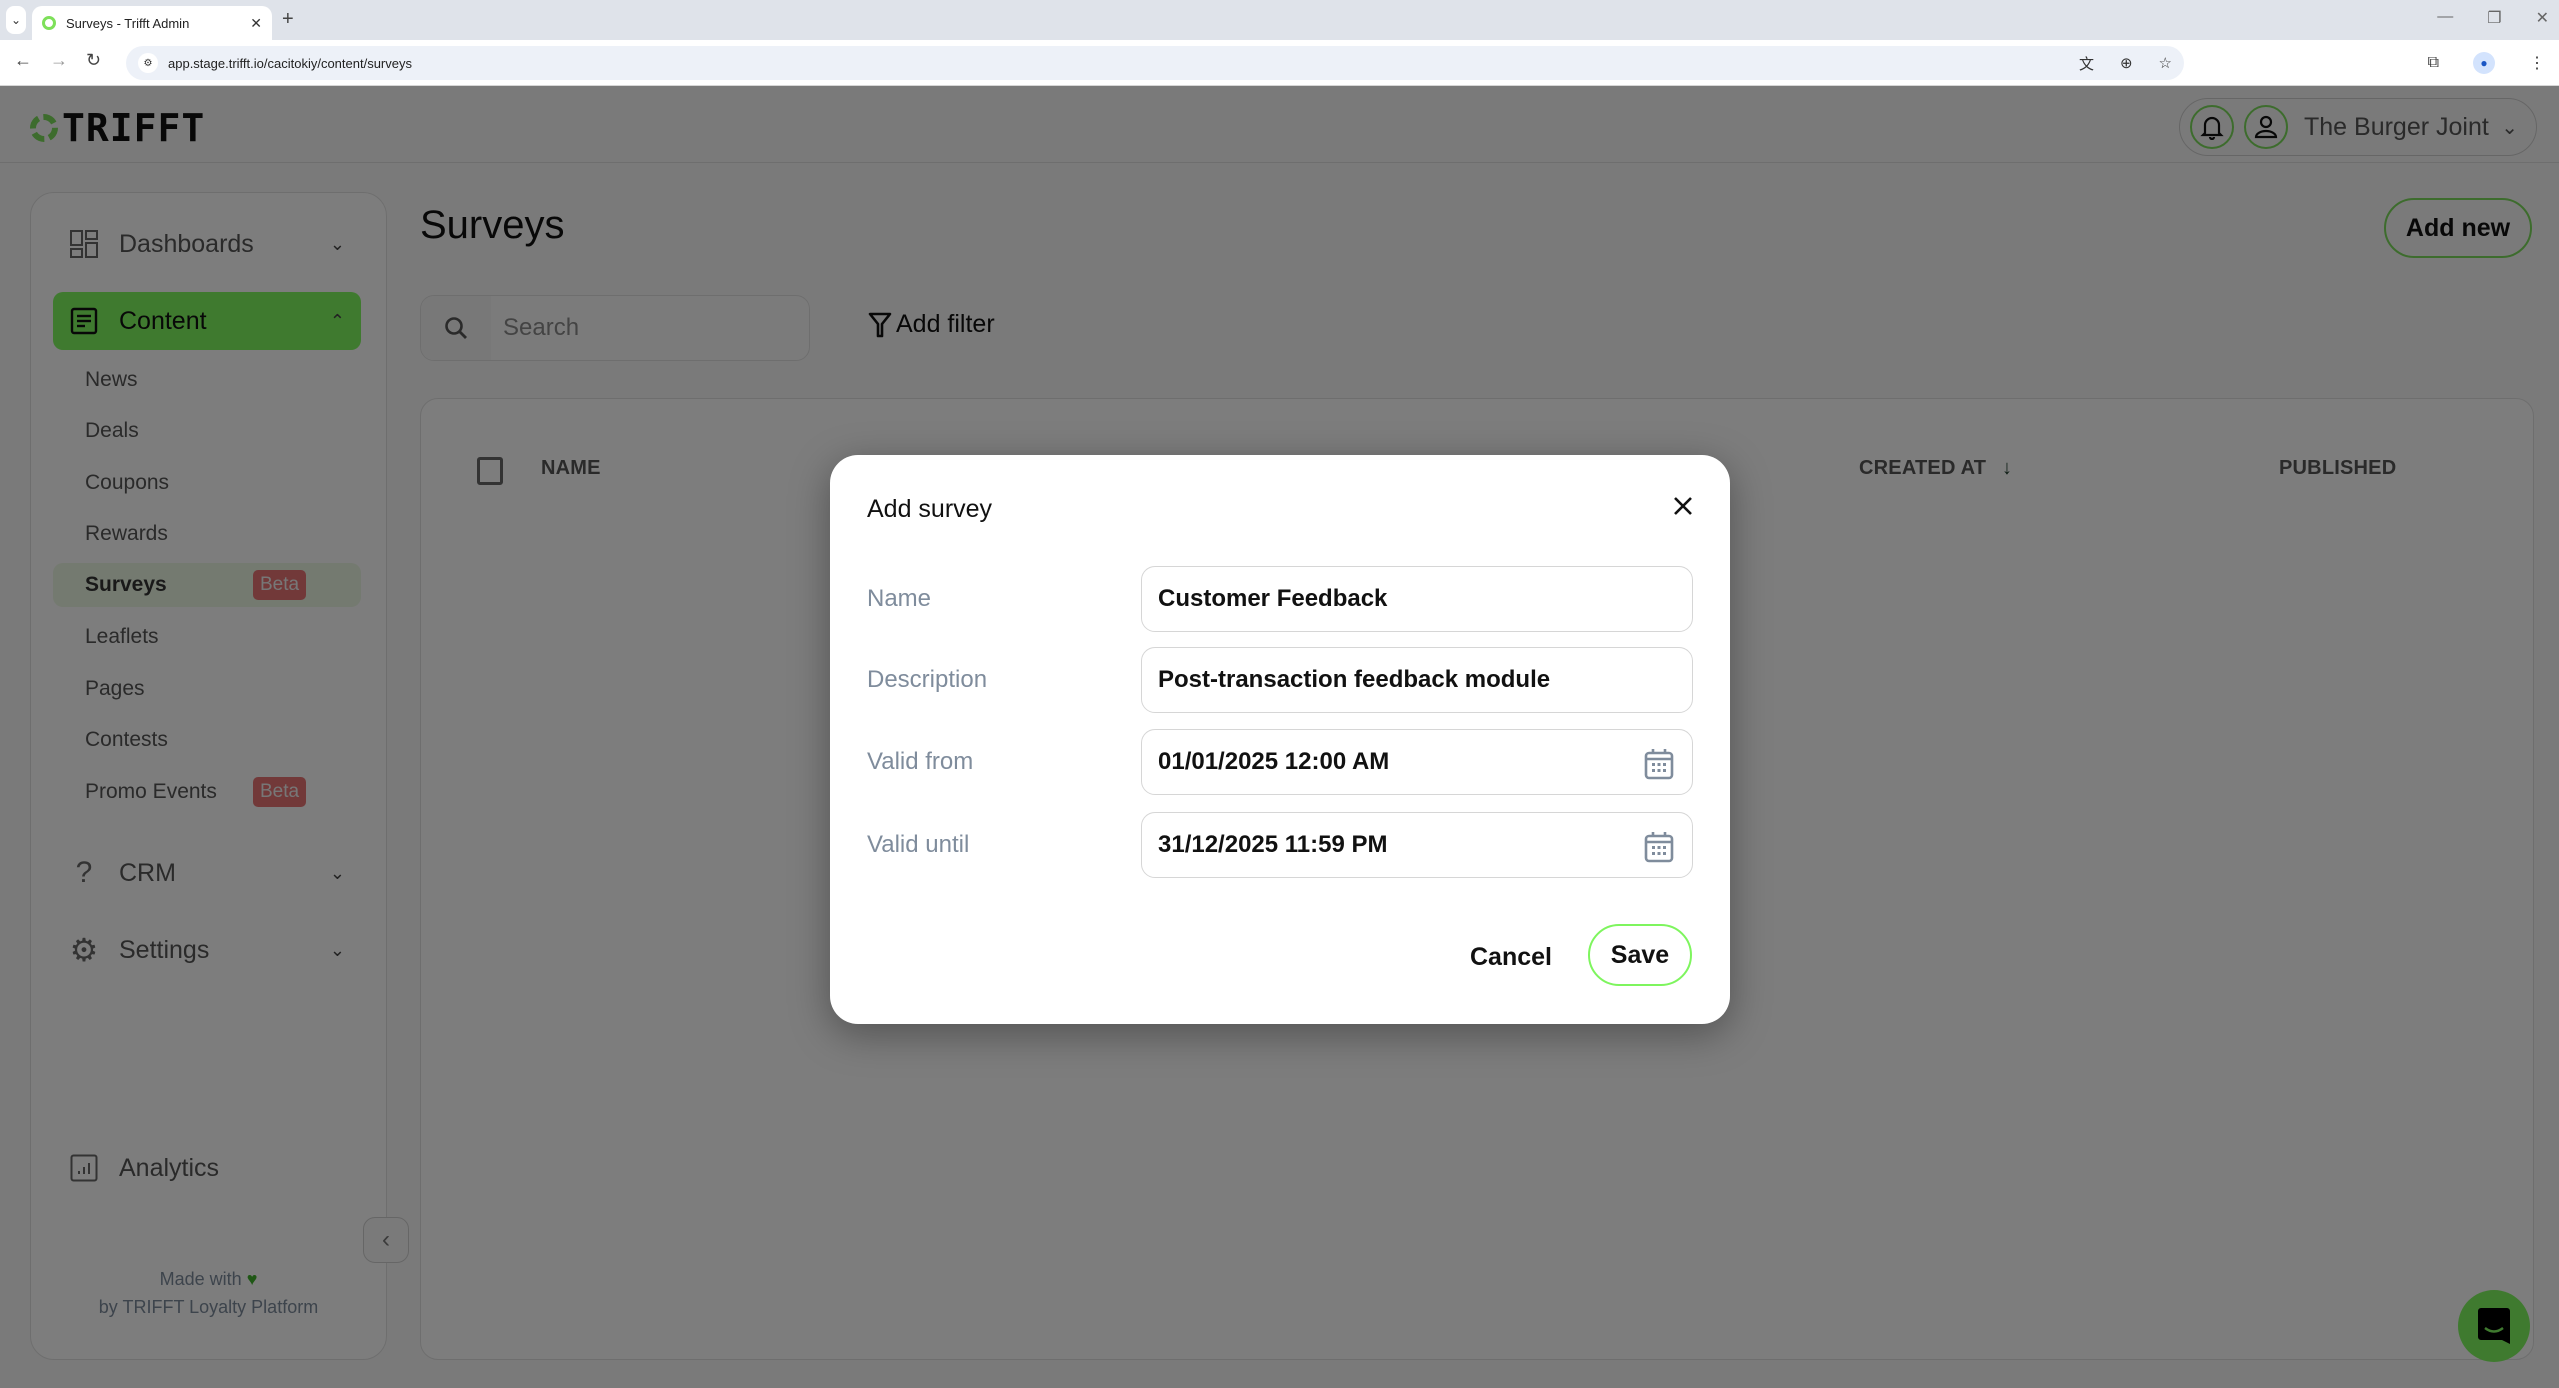  I want to click on tab-title: Surveys - Trifft Admin, so click(128, 23).